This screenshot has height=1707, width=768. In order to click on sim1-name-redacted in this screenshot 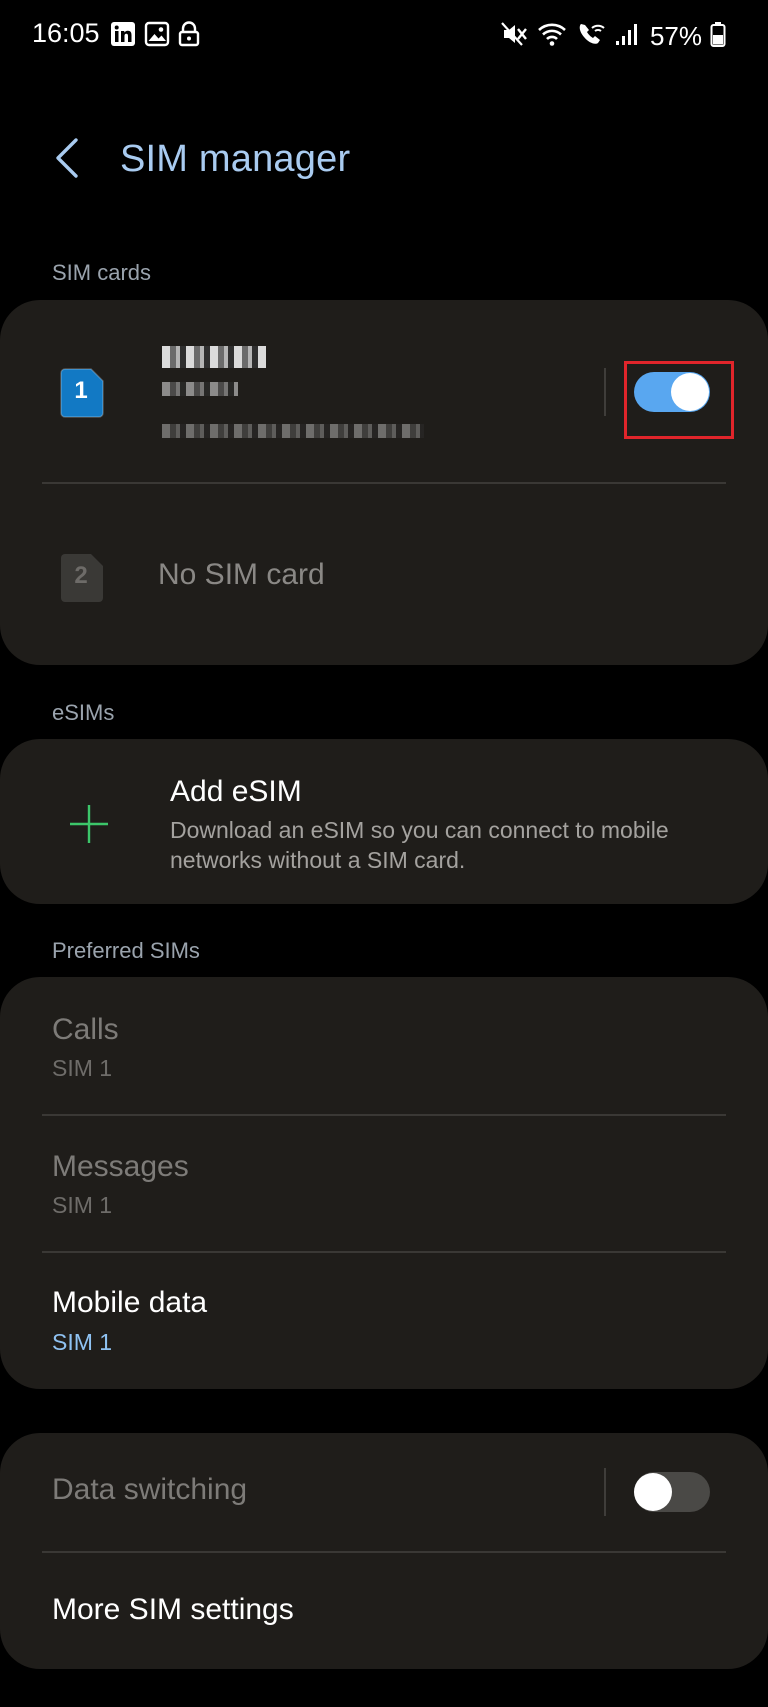, I will do `click(214, 357)`.